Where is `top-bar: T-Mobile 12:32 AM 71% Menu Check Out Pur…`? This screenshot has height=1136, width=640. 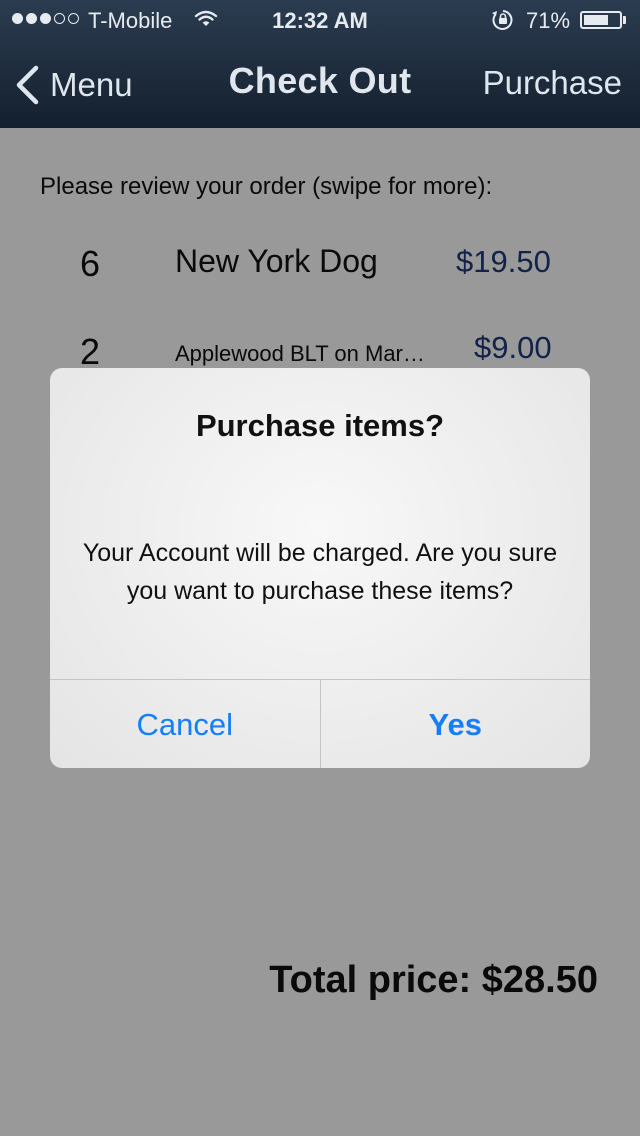 top-bar: T-Mobile 12:32 AM 71% Menu Check Out Pur… is located at coordinates (320, 64).